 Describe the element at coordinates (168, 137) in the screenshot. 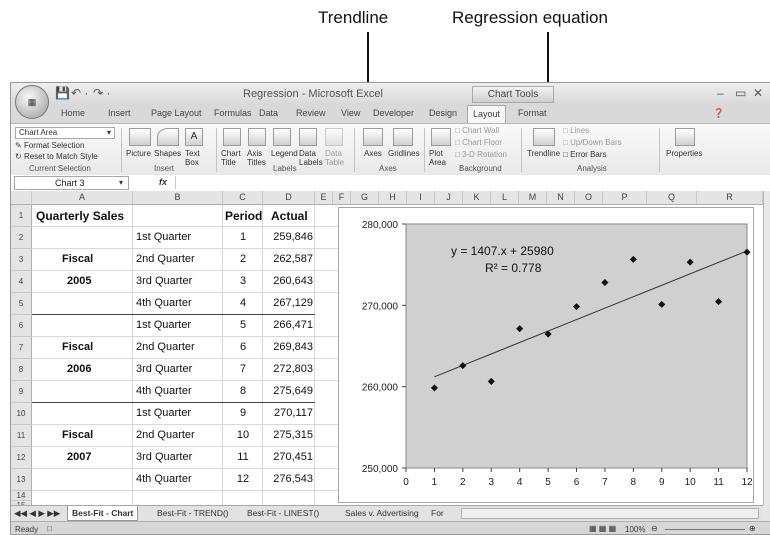

I see `shapes-icon` at that location.